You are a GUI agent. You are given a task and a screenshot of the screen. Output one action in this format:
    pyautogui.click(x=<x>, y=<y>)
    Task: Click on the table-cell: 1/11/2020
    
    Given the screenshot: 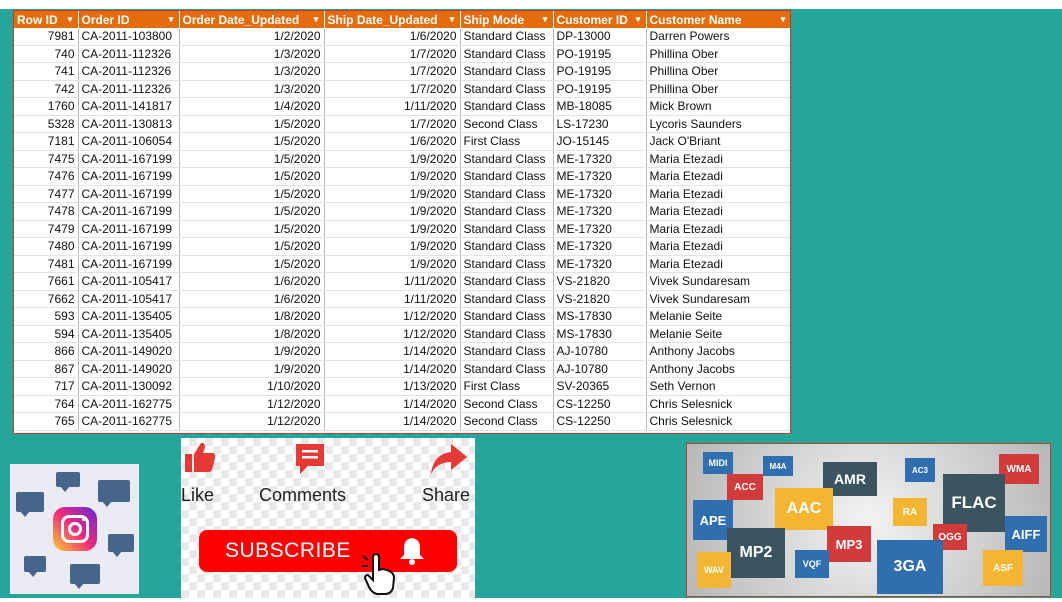 What is the action you would take?
    pyautogui.click(x=392, y=281)
    